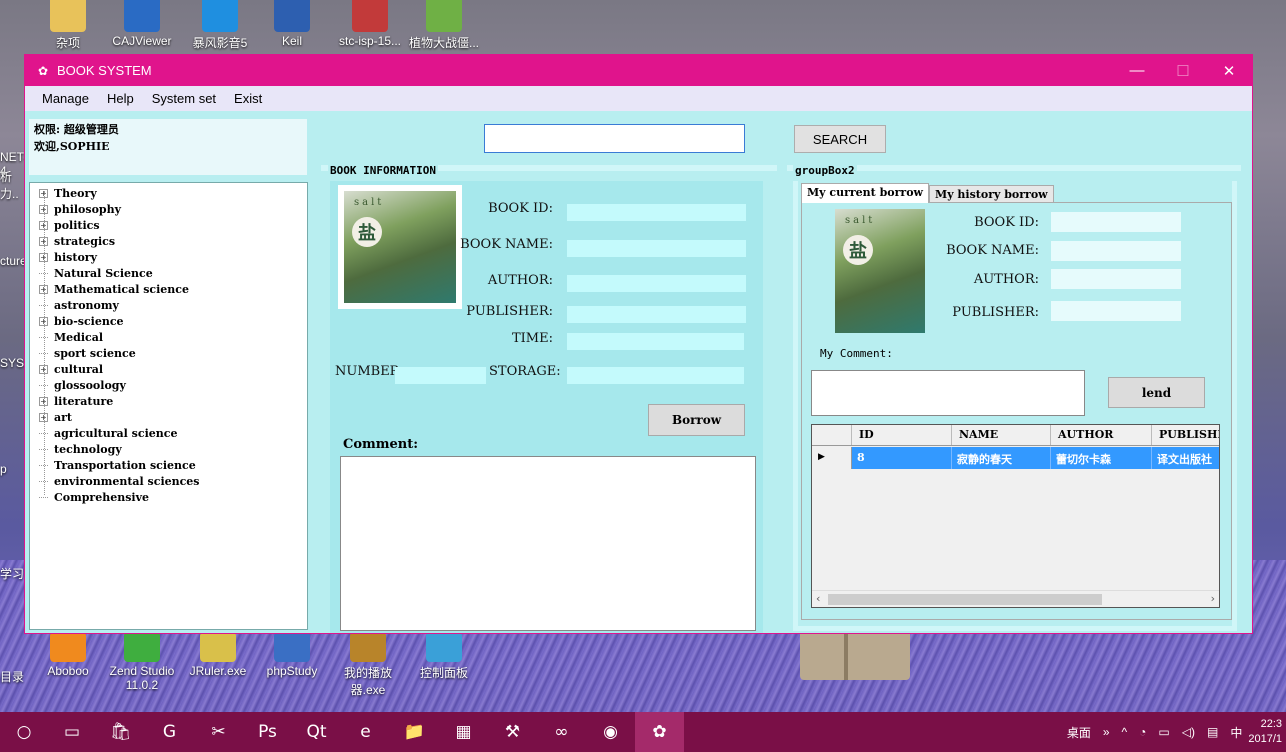 The width and height of the screenshot is (1286, 752). Describe the element at coordinates (1213, 598) in the screenshot. I see `scroll-right-icon: ›` at that location.